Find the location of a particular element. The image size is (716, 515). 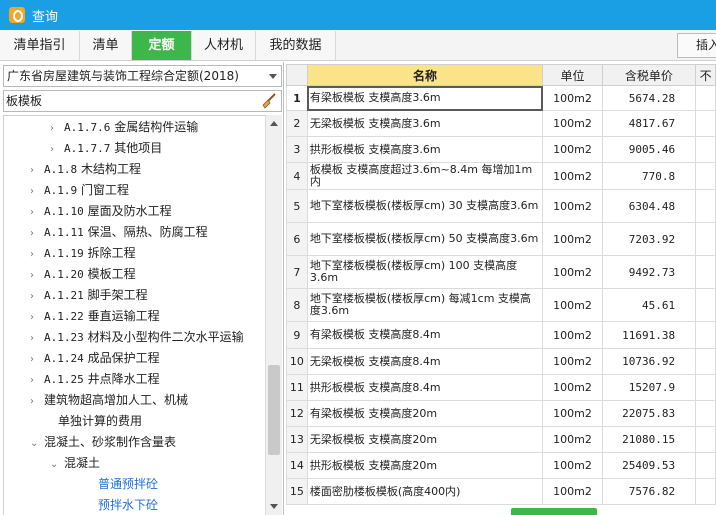

tab-bill-guide: 清单指引 is located at coordinates (40, 45).